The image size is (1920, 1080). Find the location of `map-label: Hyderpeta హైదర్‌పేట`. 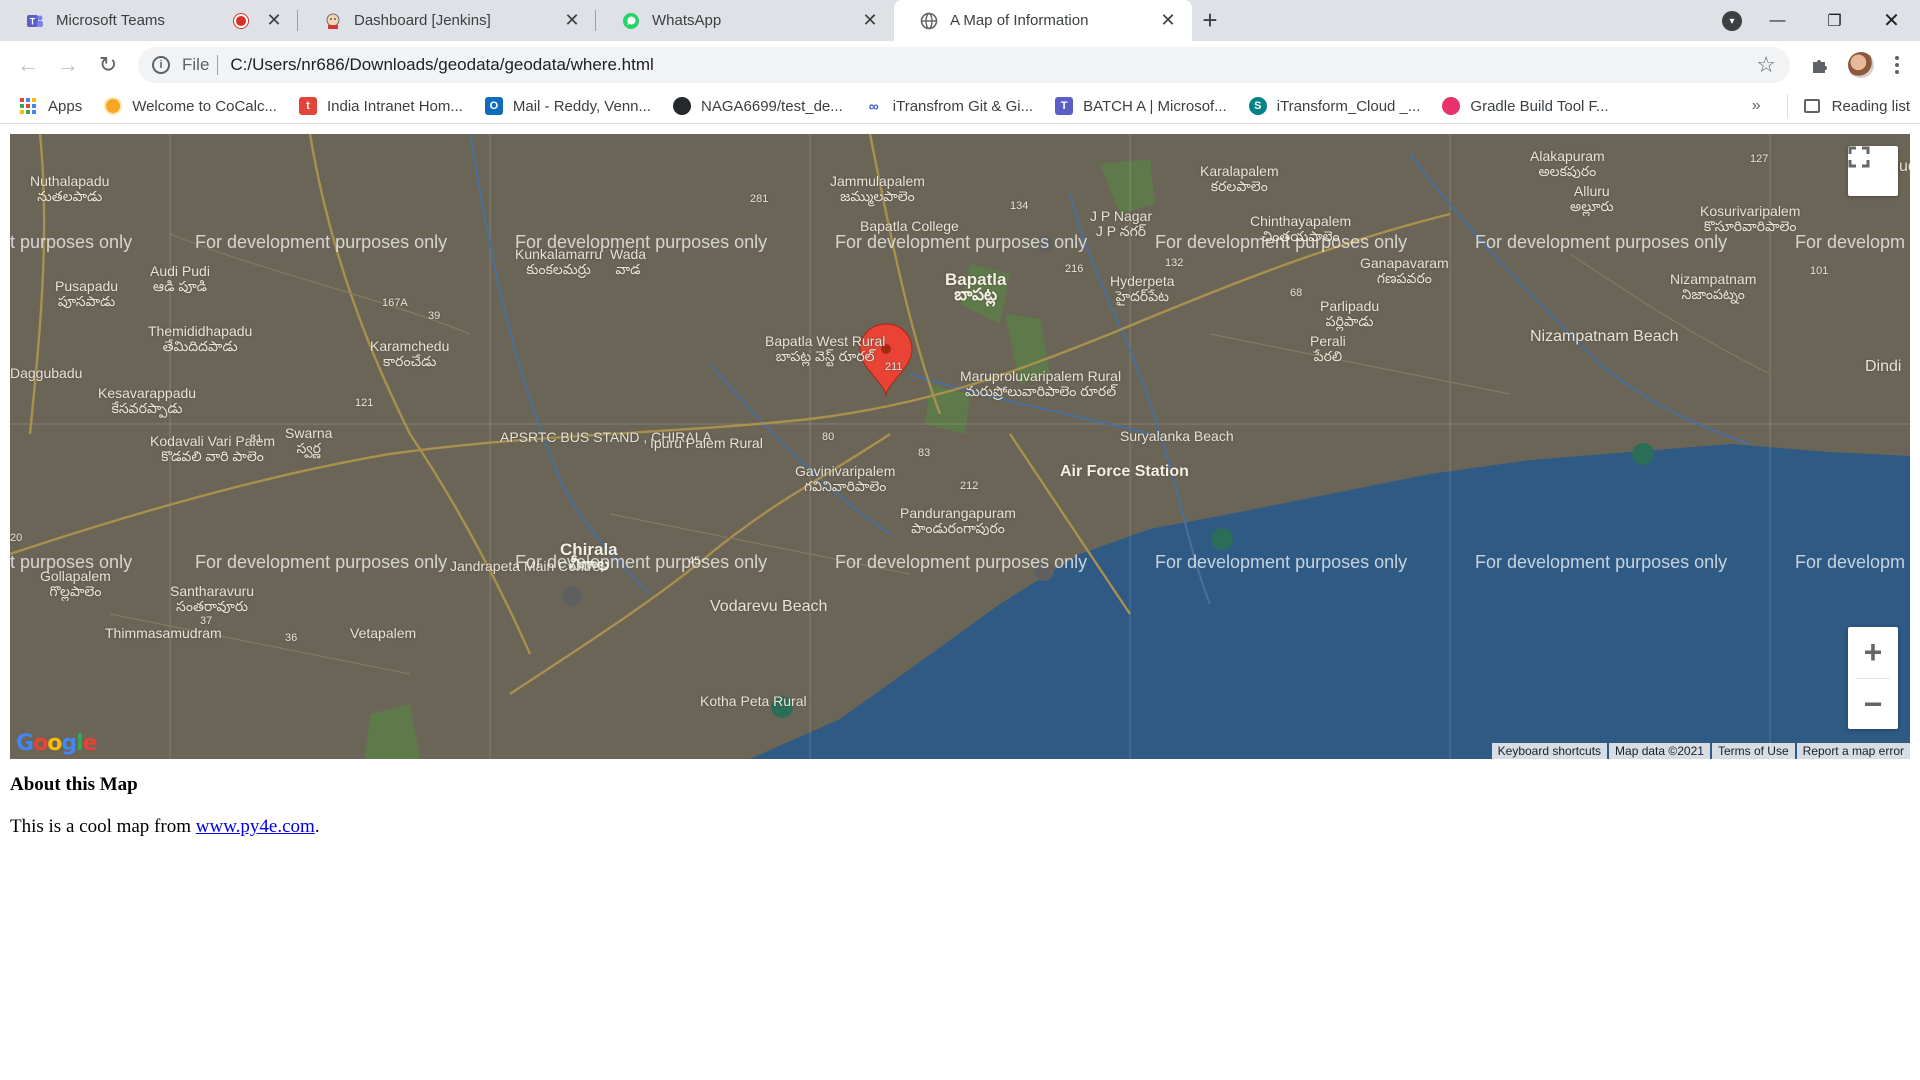

map-label: Hyderpeta హైదర్‌పేట is located at coordinates (1142, 288).